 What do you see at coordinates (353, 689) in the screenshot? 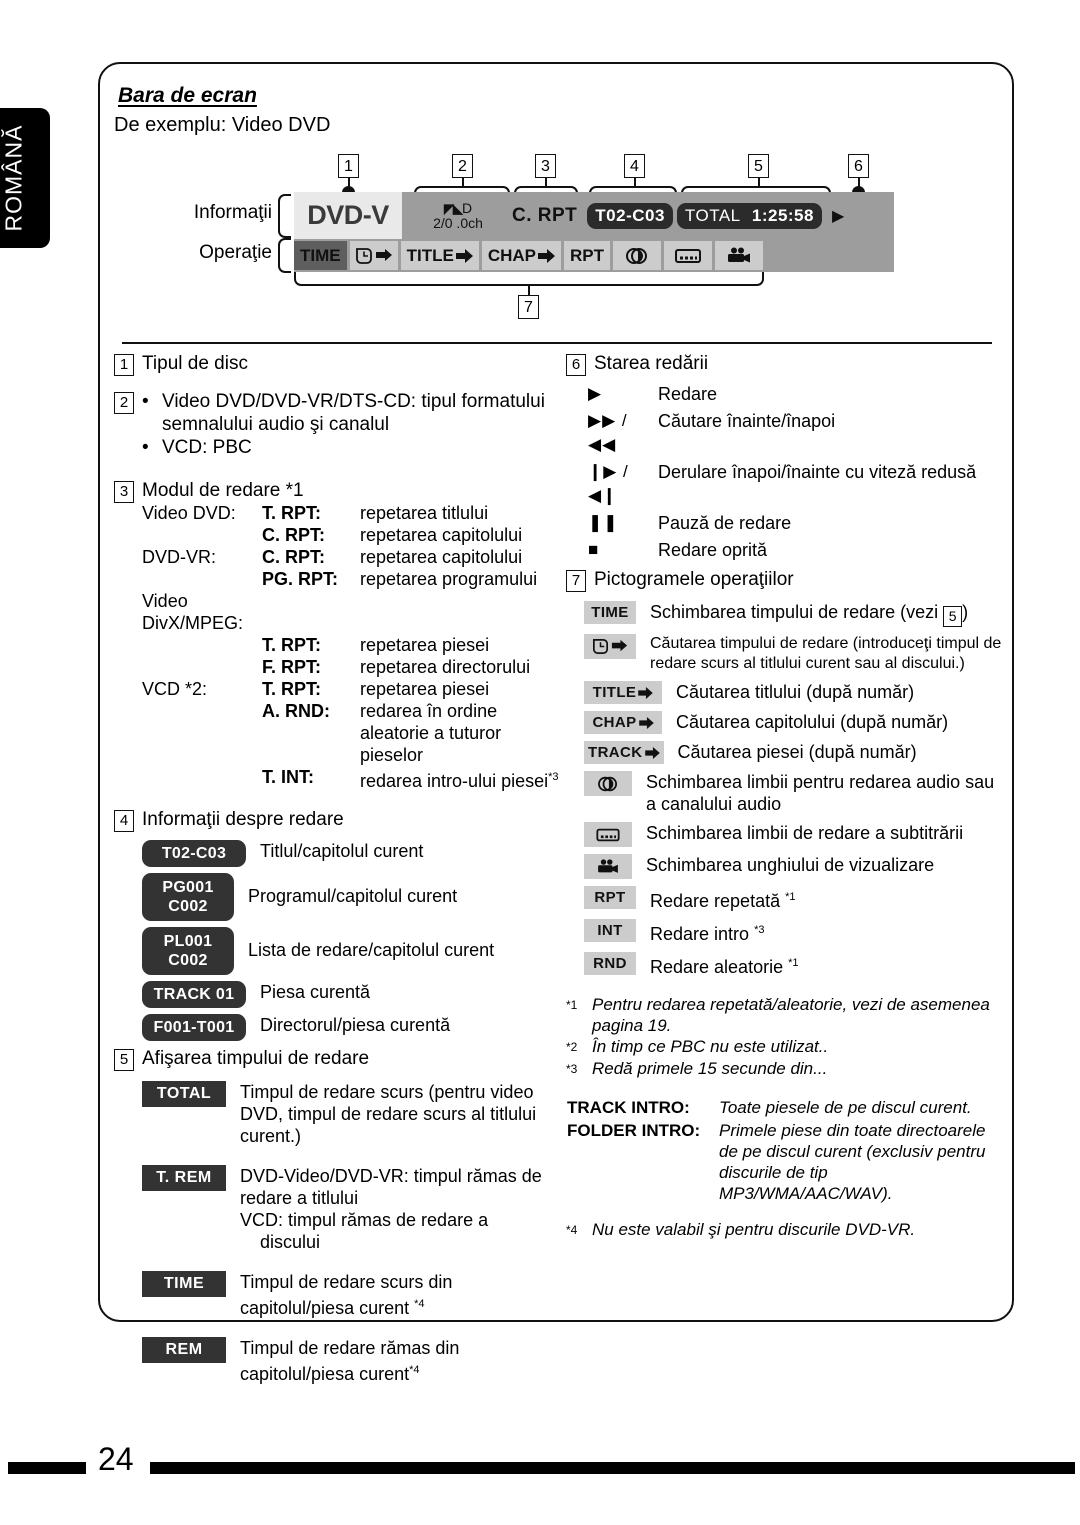
I see `table-row: VCD *2: T. RPT: repetarea piesei` at bounding box center [353, 689].